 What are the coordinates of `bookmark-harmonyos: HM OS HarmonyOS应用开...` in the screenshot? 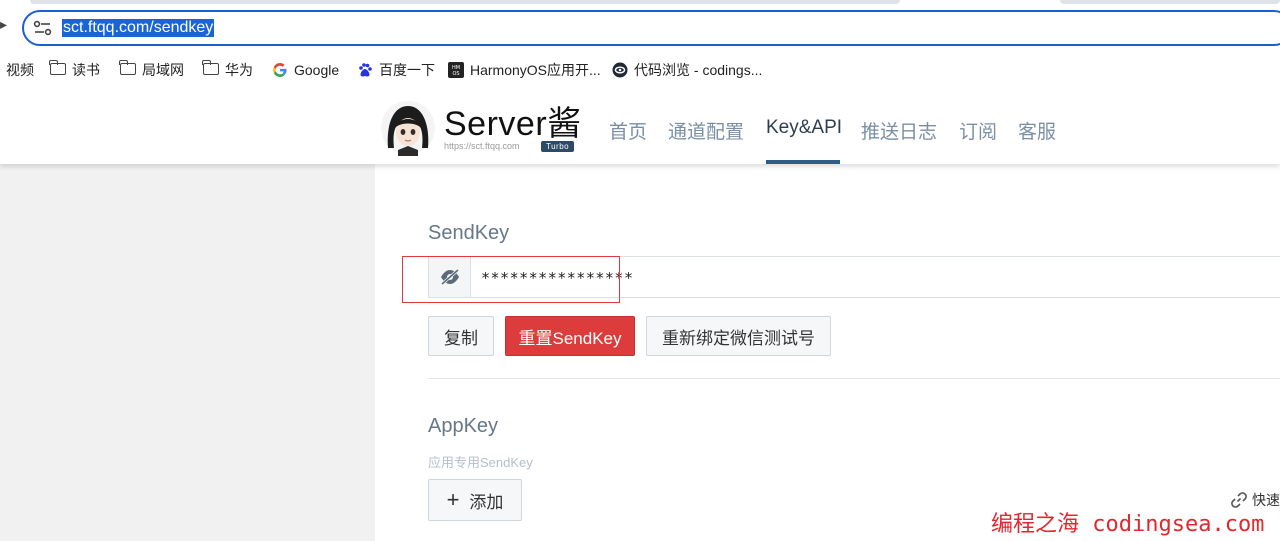 It's located at (524, 70).